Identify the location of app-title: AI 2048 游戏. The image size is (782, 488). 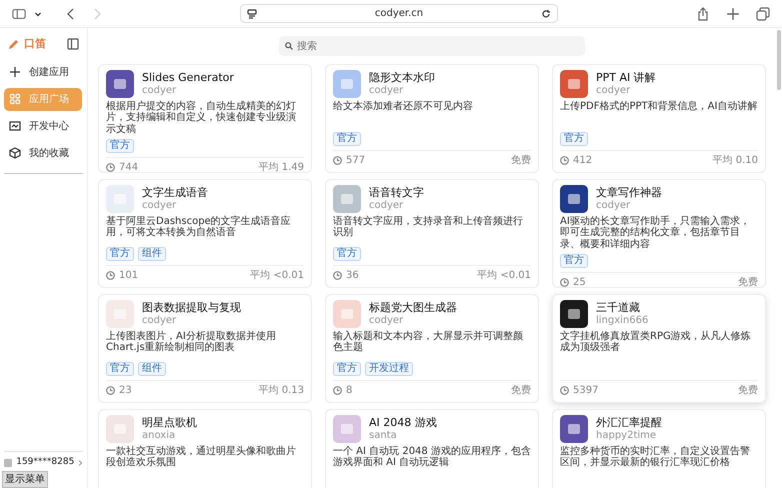
(403, 423).